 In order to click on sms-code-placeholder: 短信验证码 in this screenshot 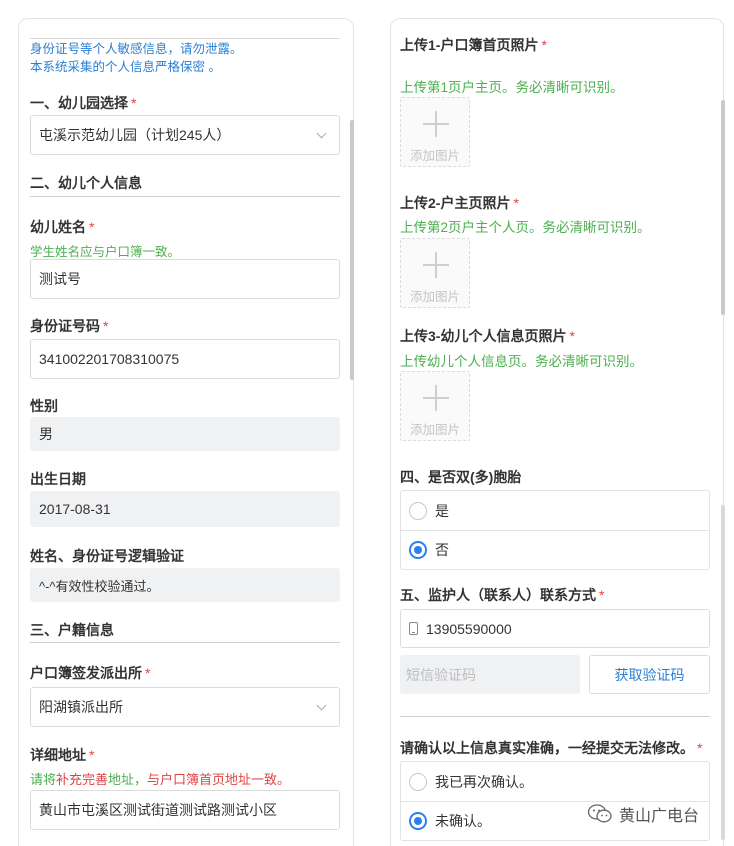, I will do `click(441, 674)`.